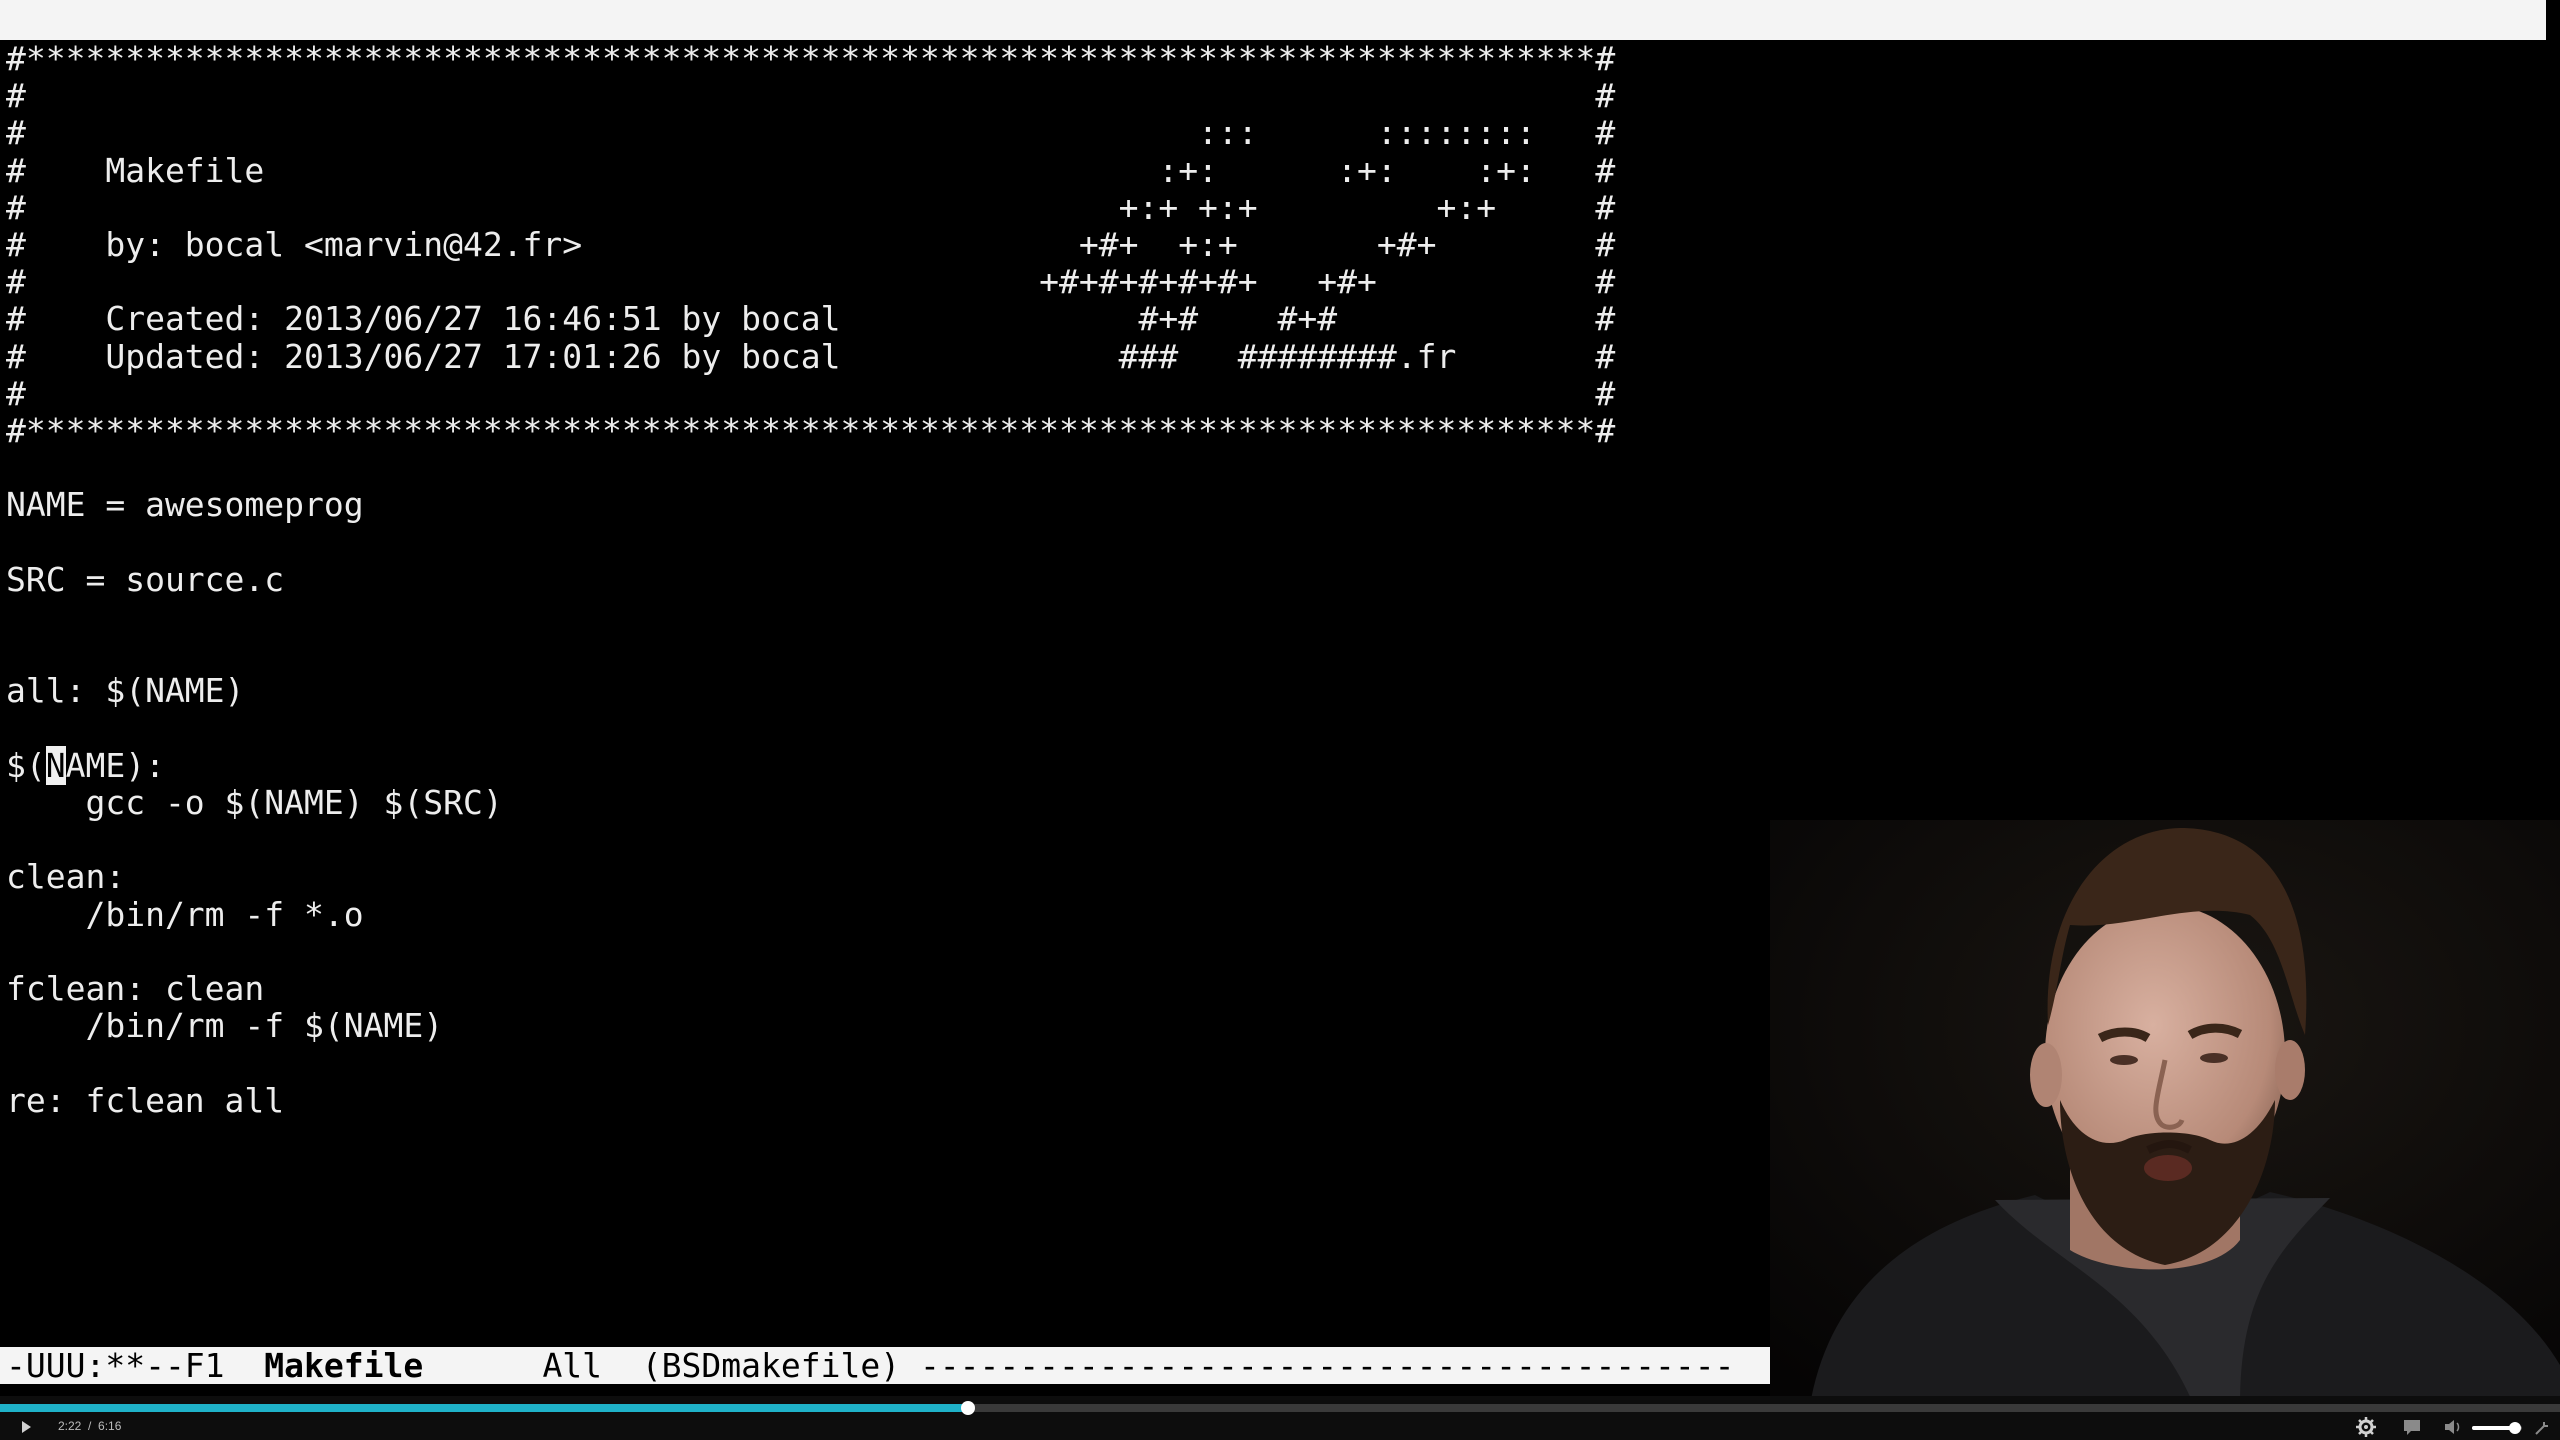 The height and width of the screenshot is (1440, 2560). Describe the element at coordinates (125, 690) in the screenshot. I see `code-line: all: $(NAME)` at that location.